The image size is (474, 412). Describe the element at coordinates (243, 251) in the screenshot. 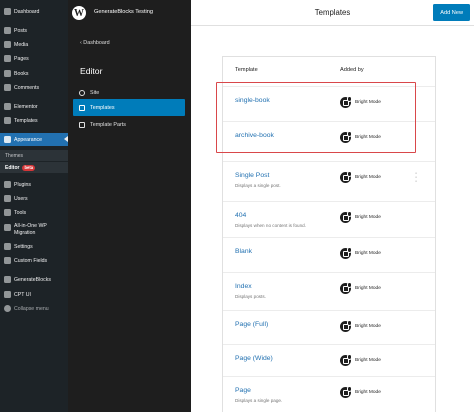

I see `template-link: Blank` at that location.